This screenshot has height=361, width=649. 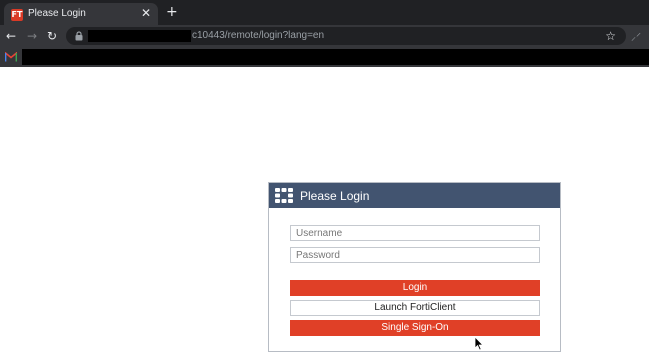 What do you see at coordinates (324, 12) in the screenshot?
I see `tab-strip: FT Please Login ✕ +` at bounding box center [324, 12].